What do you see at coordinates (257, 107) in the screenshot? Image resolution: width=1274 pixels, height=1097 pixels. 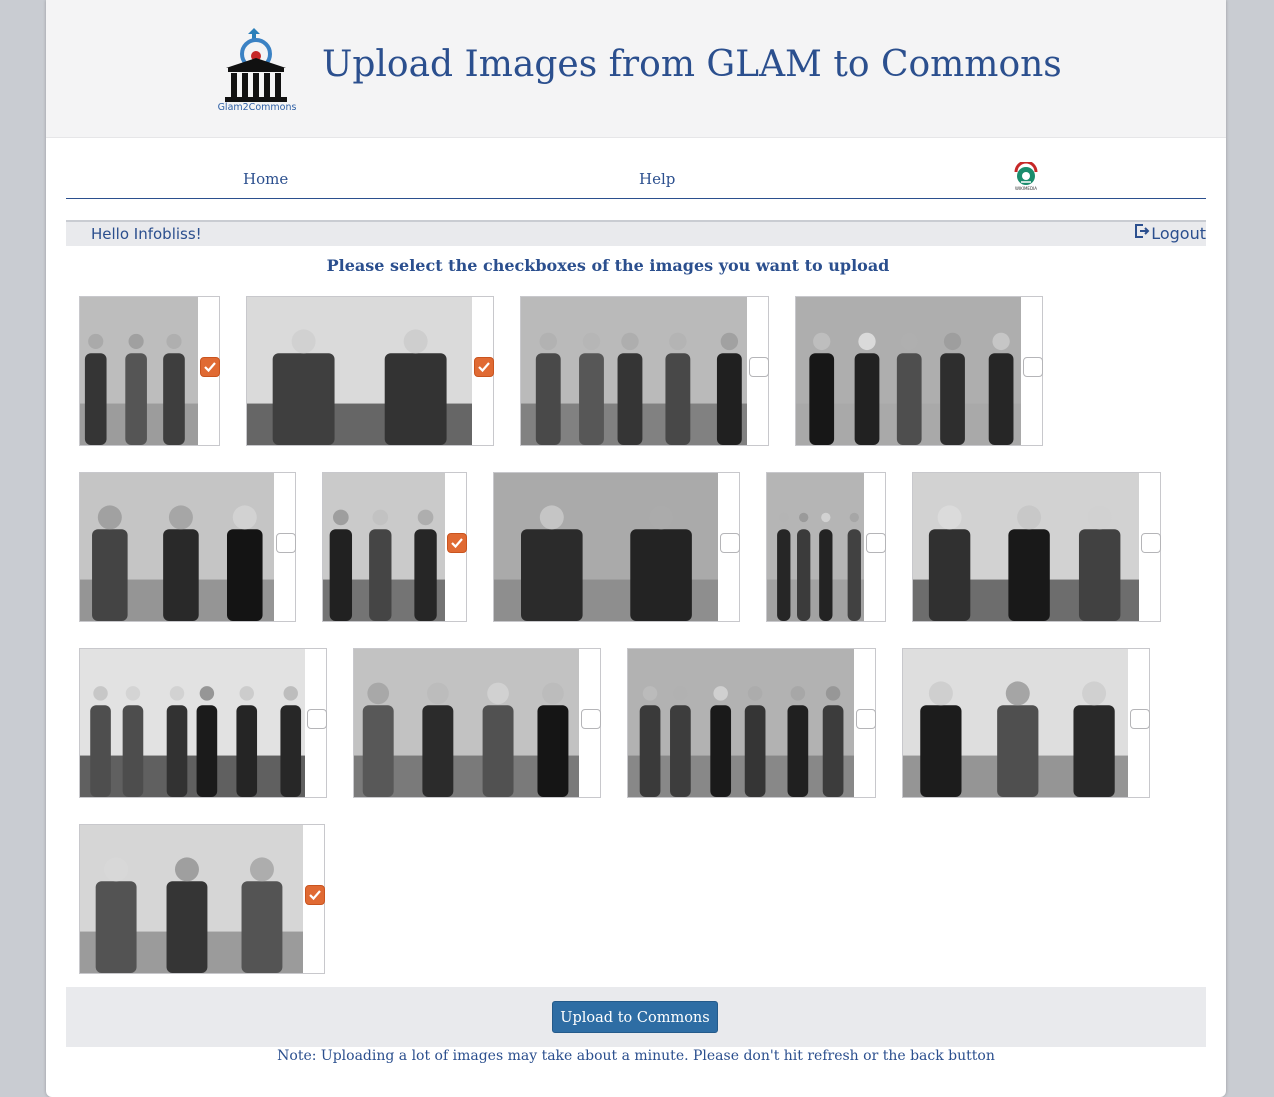 I see `logo-text: Glam2Commons` at bounding box center [257, 107].